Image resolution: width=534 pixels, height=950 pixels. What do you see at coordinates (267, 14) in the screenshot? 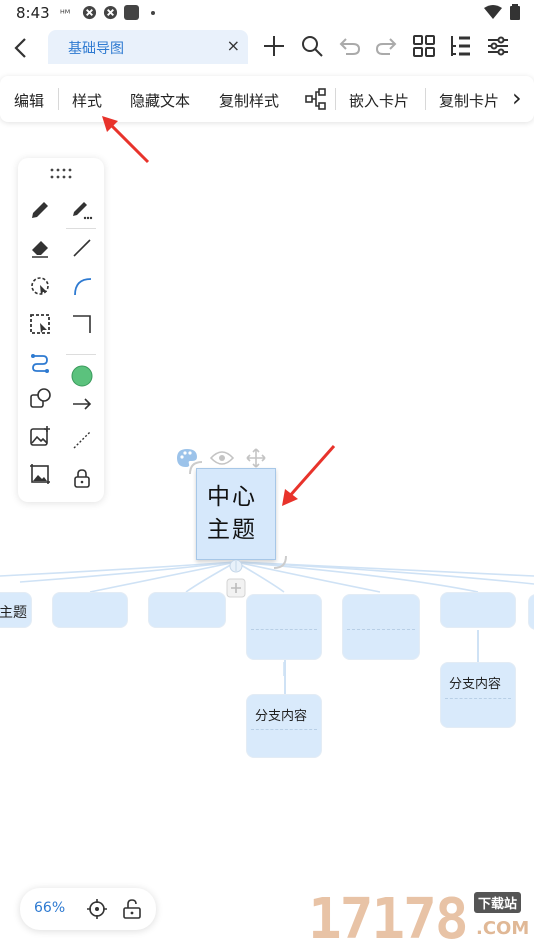
I see `status-bar: 8:43 ᴴᴹ` at bounding box center [267, 14].